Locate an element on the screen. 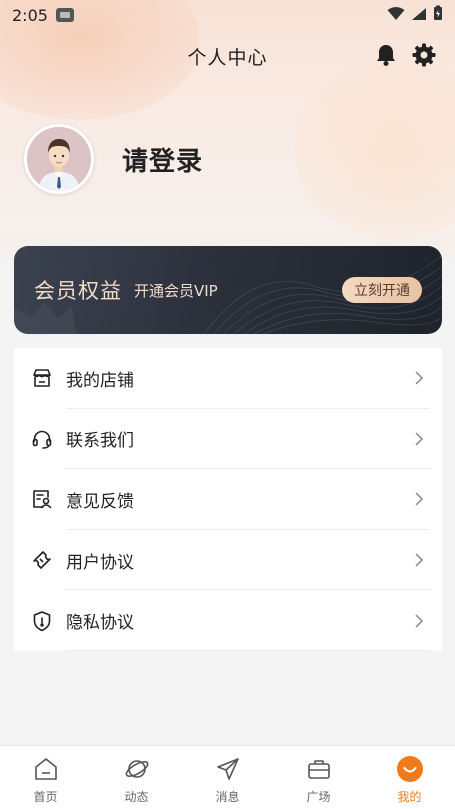  status-bar: 2:05 is located at coordinates (227, 15).